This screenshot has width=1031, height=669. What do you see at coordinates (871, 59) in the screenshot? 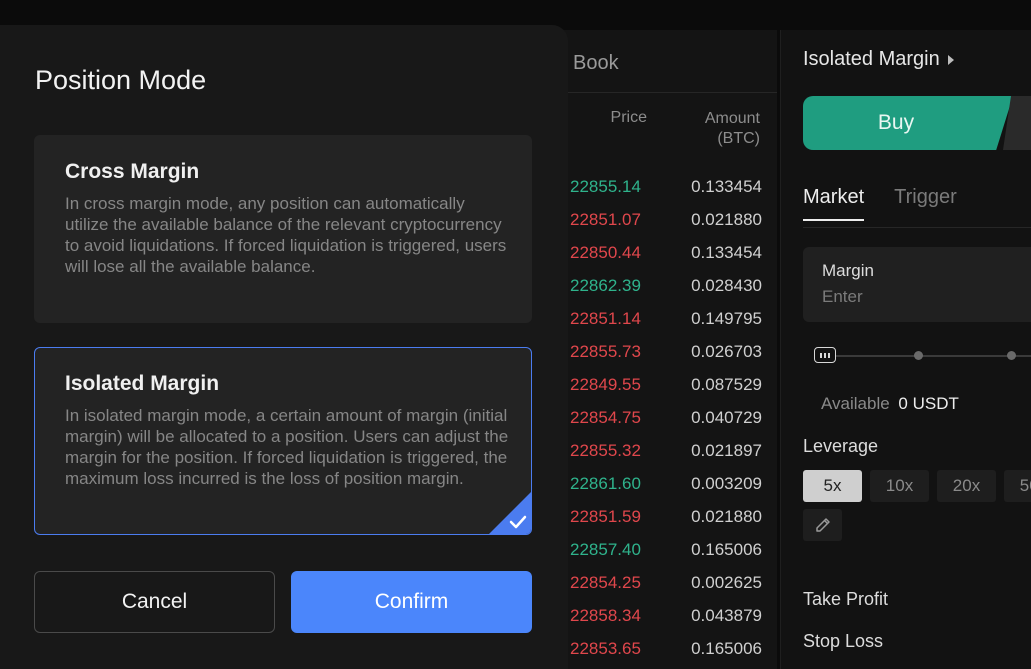
I see `margin-mode-label: Isolated Margin` at bounding box center [871, 59].